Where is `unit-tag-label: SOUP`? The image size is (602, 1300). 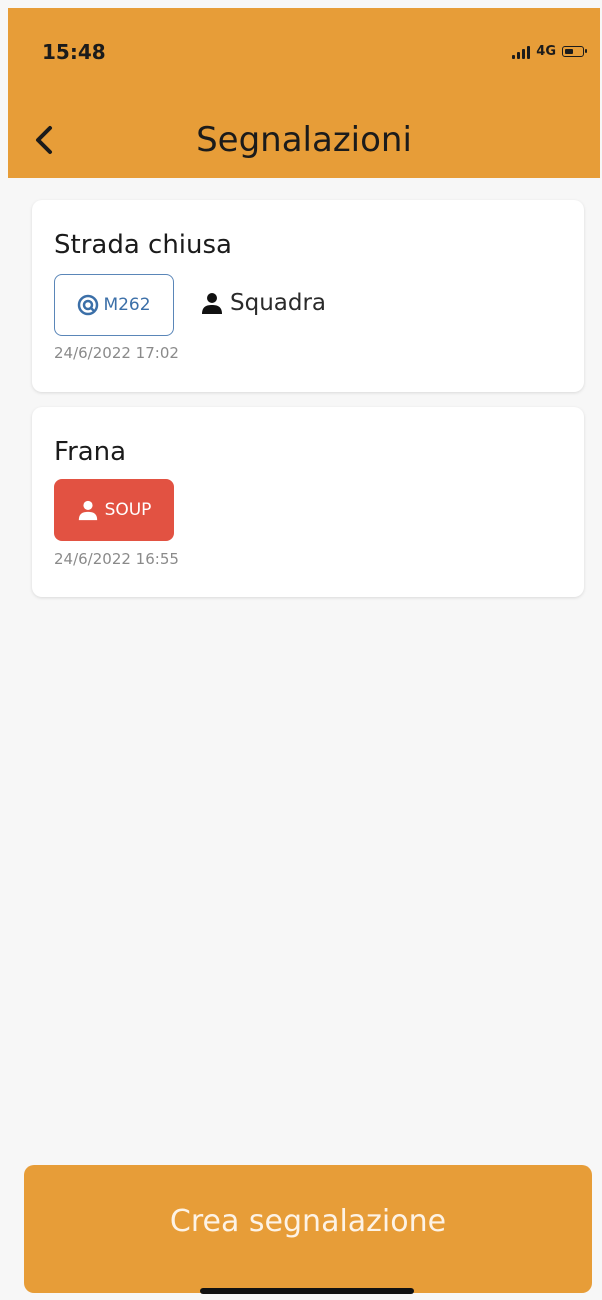 unit-tag-label: SOUP is located at coordinates (128, 510).